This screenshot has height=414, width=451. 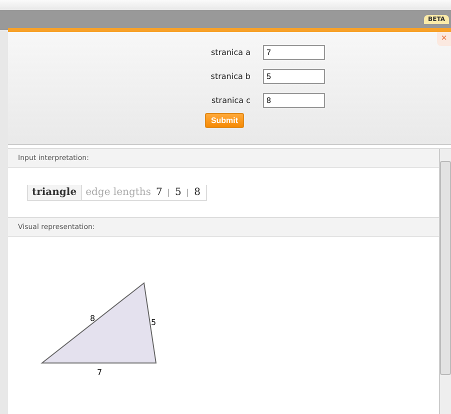 I want to click on interpretation-label: edge lengths, so click(x=117, y=192).